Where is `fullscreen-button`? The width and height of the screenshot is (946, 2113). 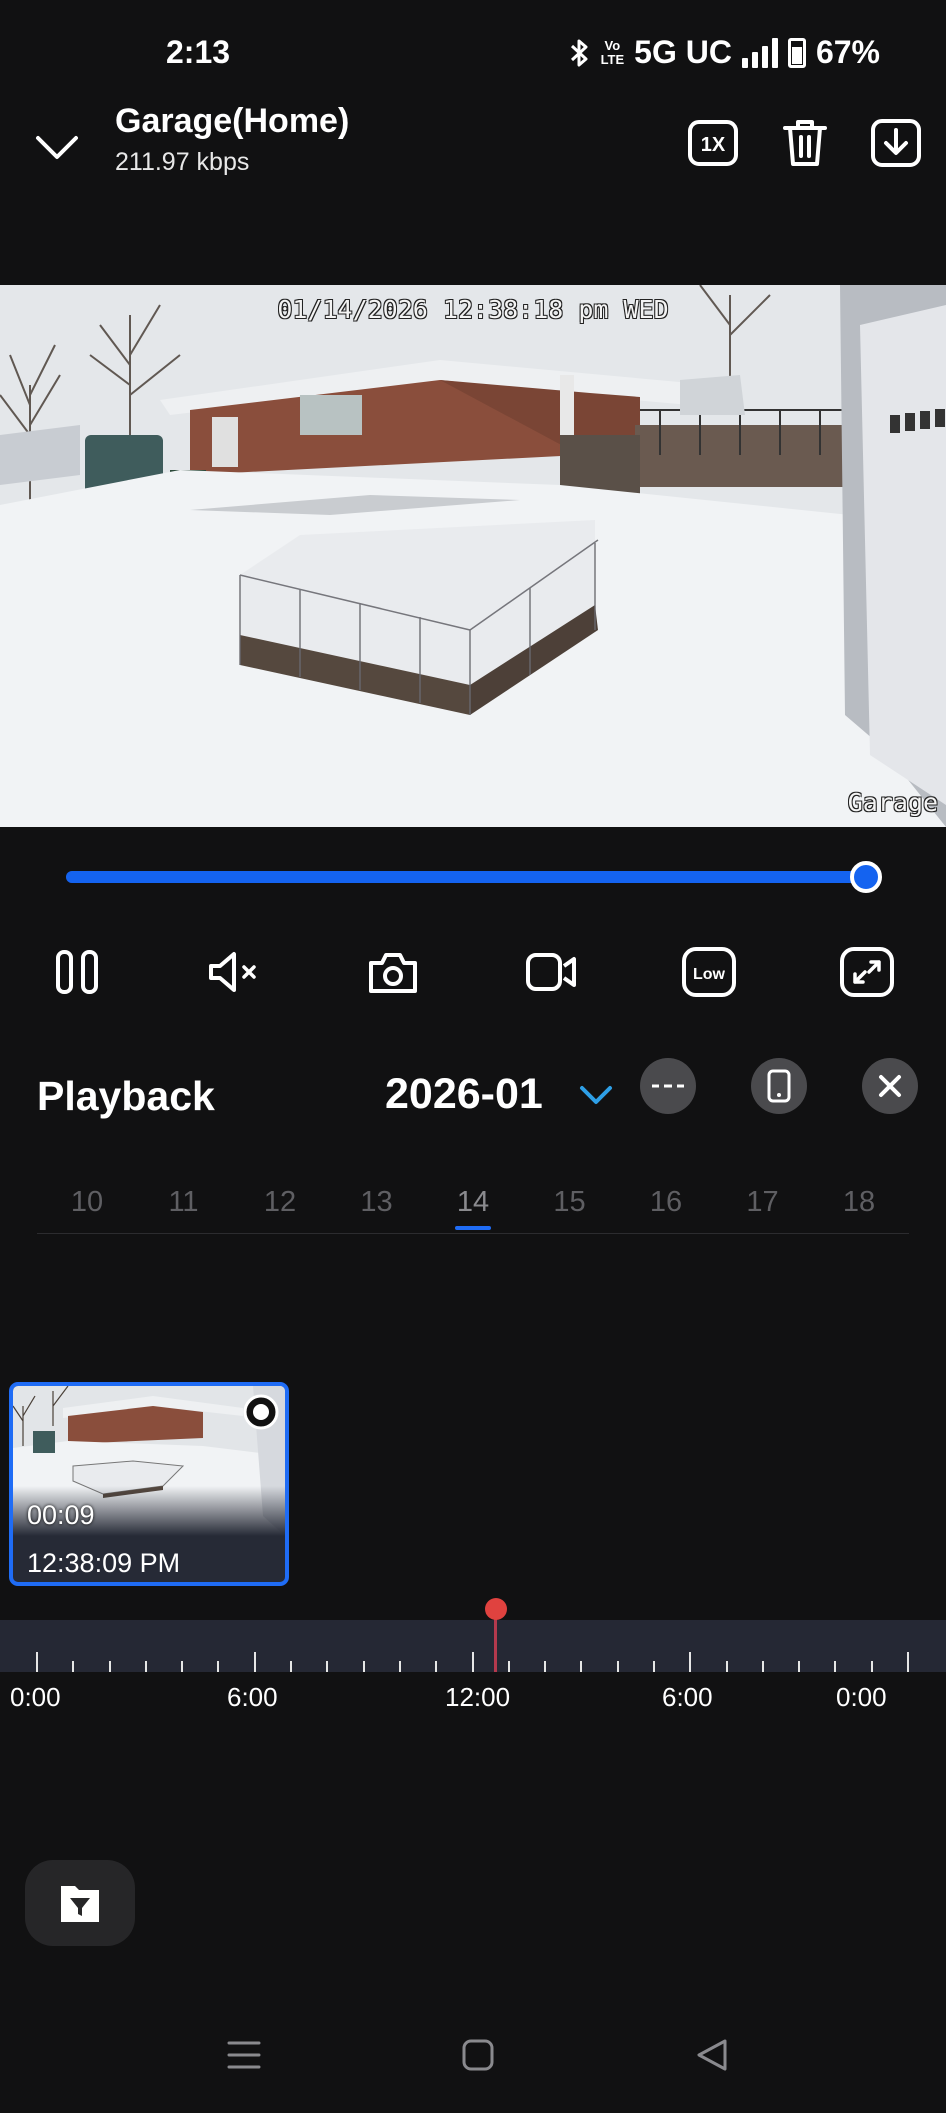 fullscreen-button is located at coordinates (867, 972).